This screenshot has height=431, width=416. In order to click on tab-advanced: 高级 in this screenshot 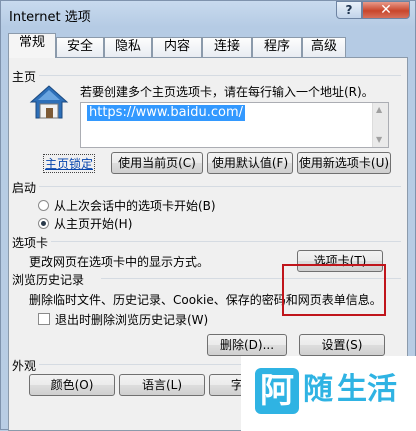, I will do `click(324, 47)`.